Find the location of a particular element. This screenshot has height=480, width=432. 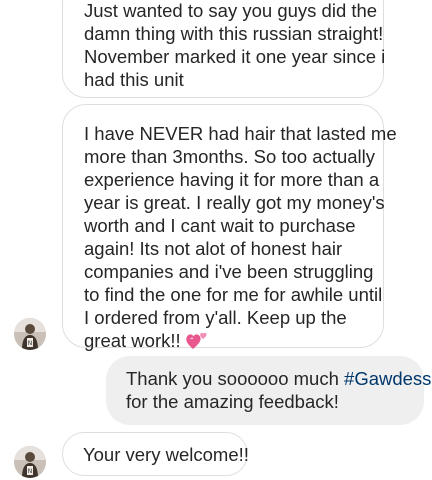

message-text-line: companies and i've been struggling is located at coordinates (229, 271).